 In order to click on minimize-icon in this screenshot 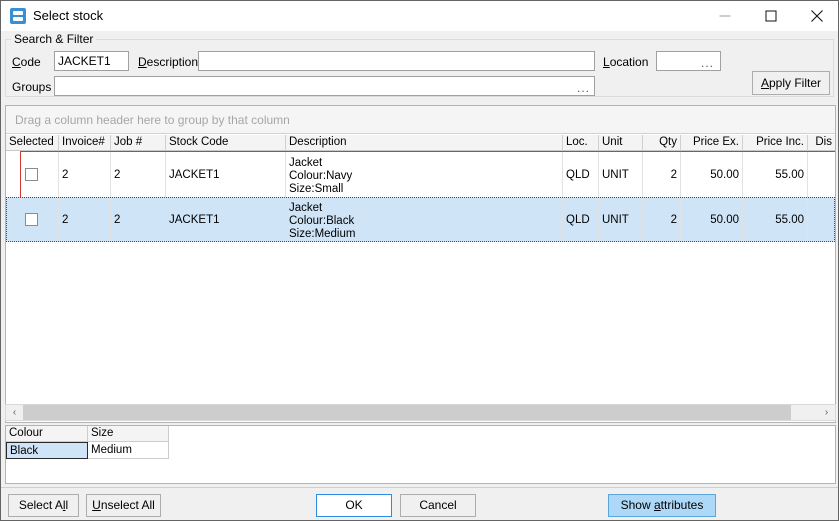, I will do `click(725, 15)`.